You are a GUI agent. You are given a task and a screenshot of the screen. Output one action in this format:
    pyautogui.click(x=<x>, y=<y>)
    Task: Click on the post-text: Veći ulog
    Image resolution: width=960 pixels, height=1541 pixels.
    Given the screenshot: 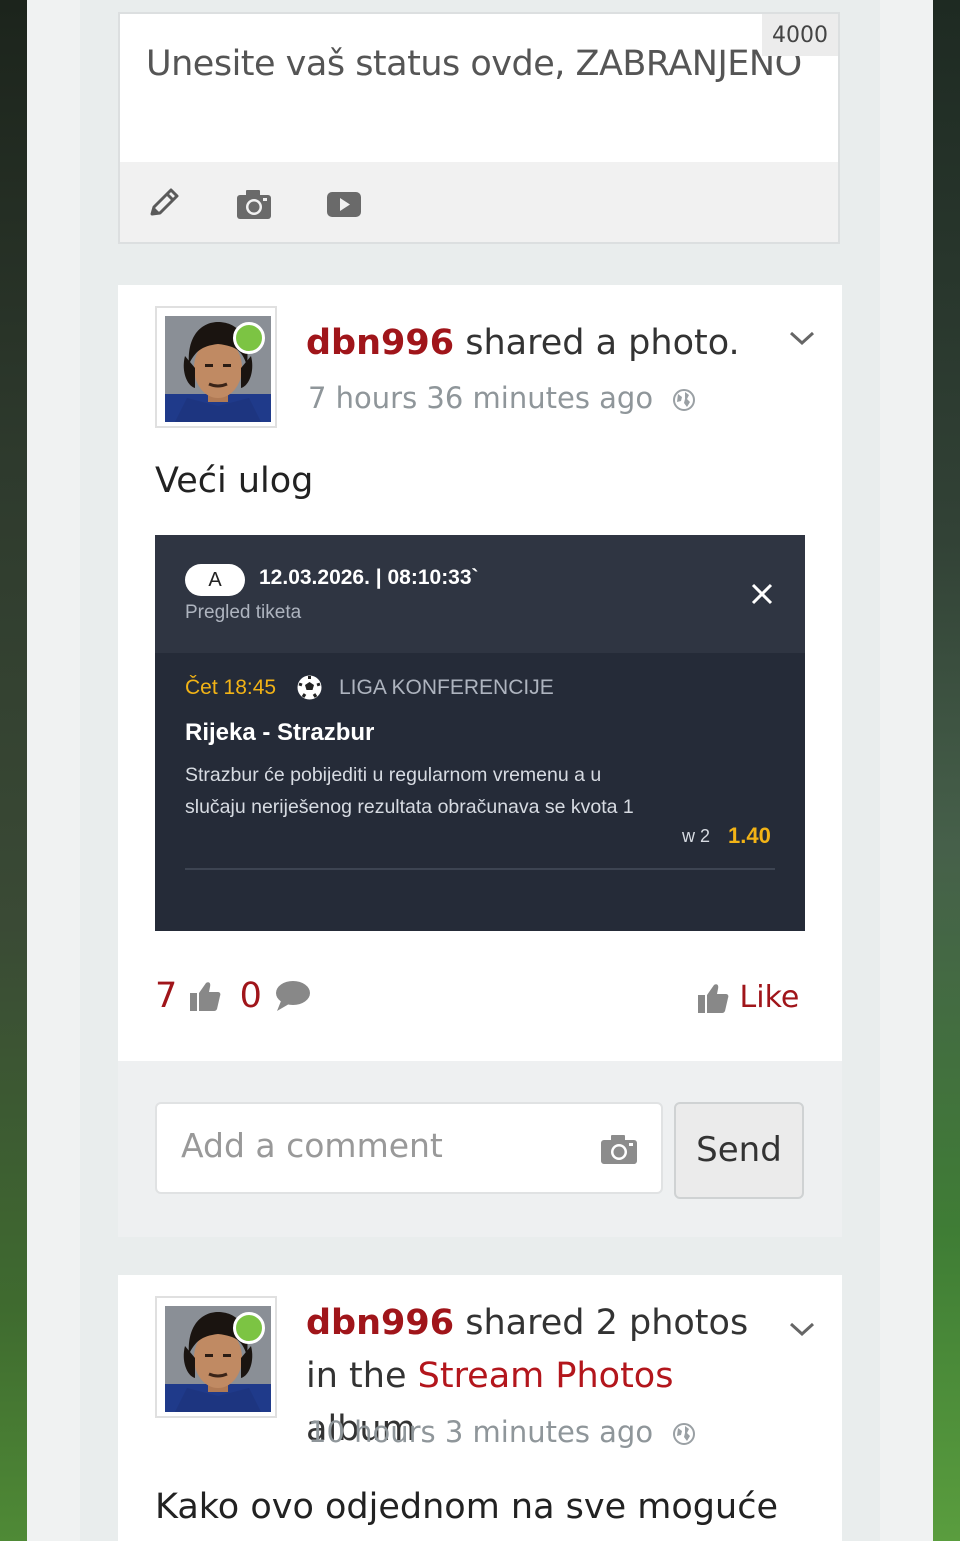 What is the action you would take?
    pyautogui.click(x=234, y=481)
    